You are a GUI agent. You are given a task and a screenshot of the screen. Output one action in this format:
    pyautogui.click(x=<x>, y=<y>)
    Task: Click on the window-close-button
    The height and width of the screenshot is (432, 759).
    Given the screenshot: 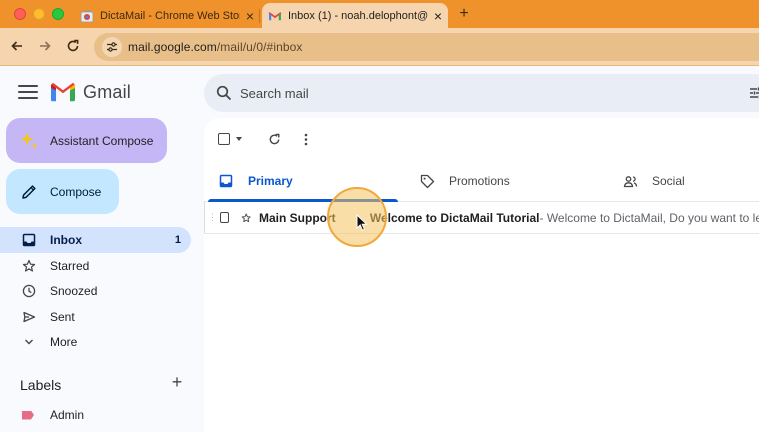 What is the action you would take?
    pyautogui.click(x=20, y=14)
    